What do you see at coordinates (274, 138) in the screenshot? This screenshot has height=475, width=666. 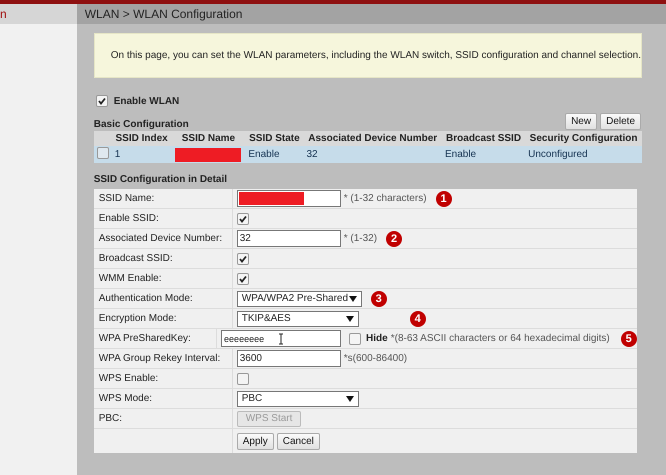 I see `column-header: SSID State` at bounding box center [274, 138].